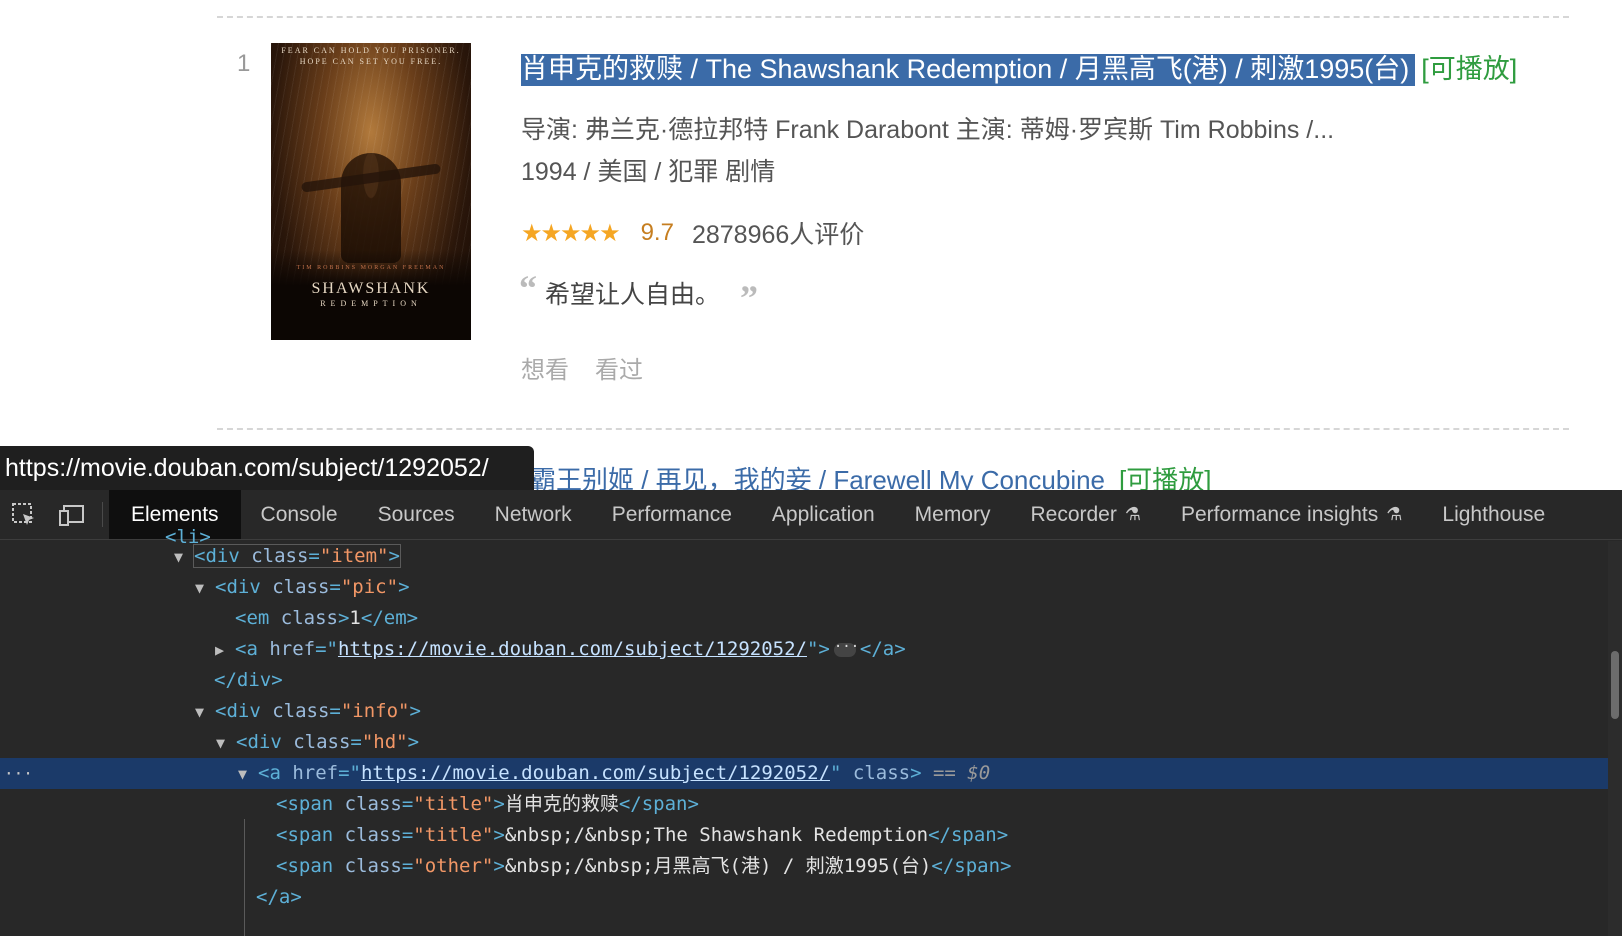 This screenshot has width=1622, height=936. I want to click on poster-tagline: FEAR CAN HOLD YOU PRISONER., so click(371, 50).